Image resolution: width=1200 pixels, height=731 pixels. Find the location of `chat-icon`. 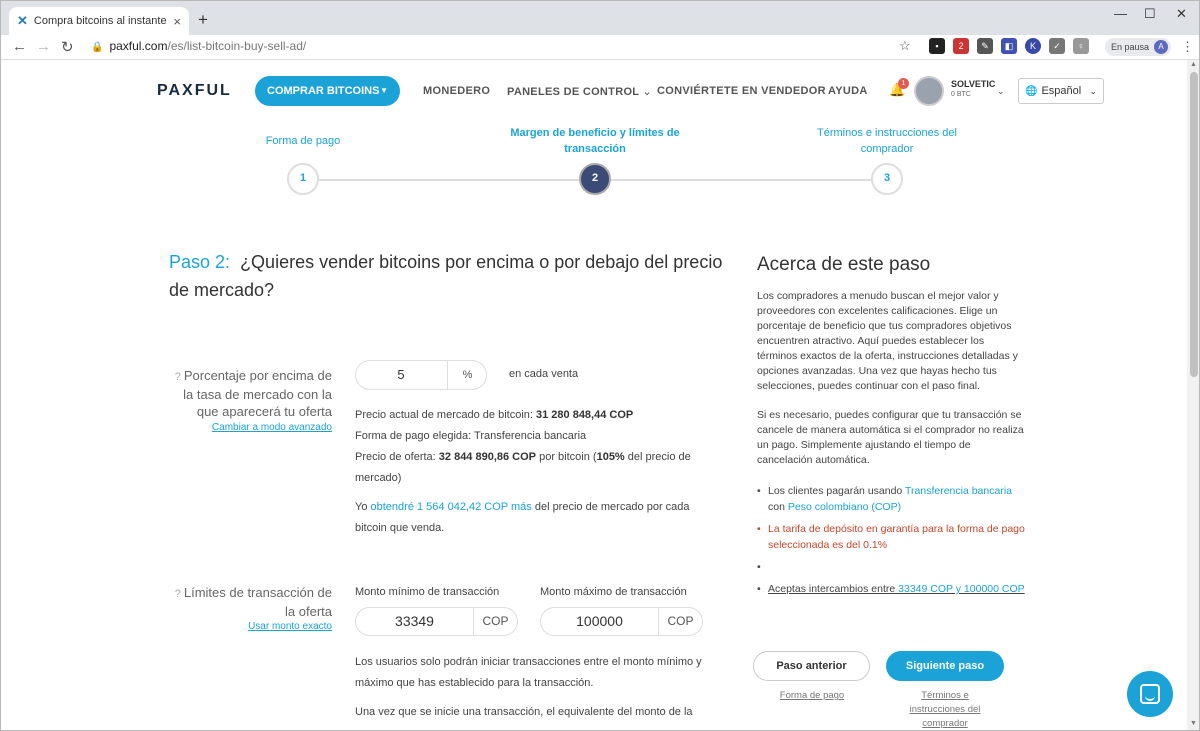

chat-icon is located at coordinates (1150, 694).